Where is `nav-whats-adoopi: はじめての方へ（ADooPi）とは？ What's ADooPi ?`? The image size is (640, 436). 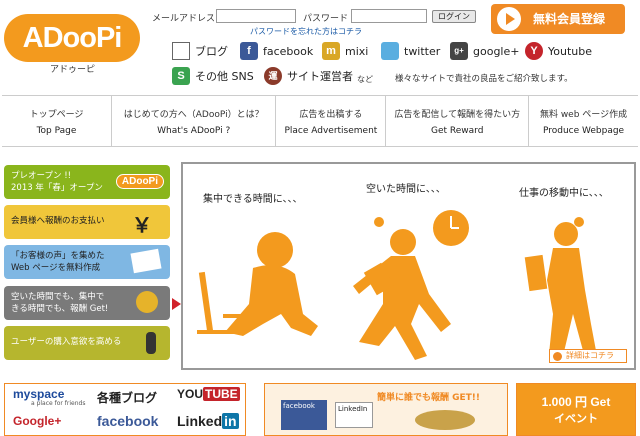
nav-whats-adoopi: はじめての方へ（ADooPi）とは？ What's ADooPi ? is located at coordinates (194, 121).